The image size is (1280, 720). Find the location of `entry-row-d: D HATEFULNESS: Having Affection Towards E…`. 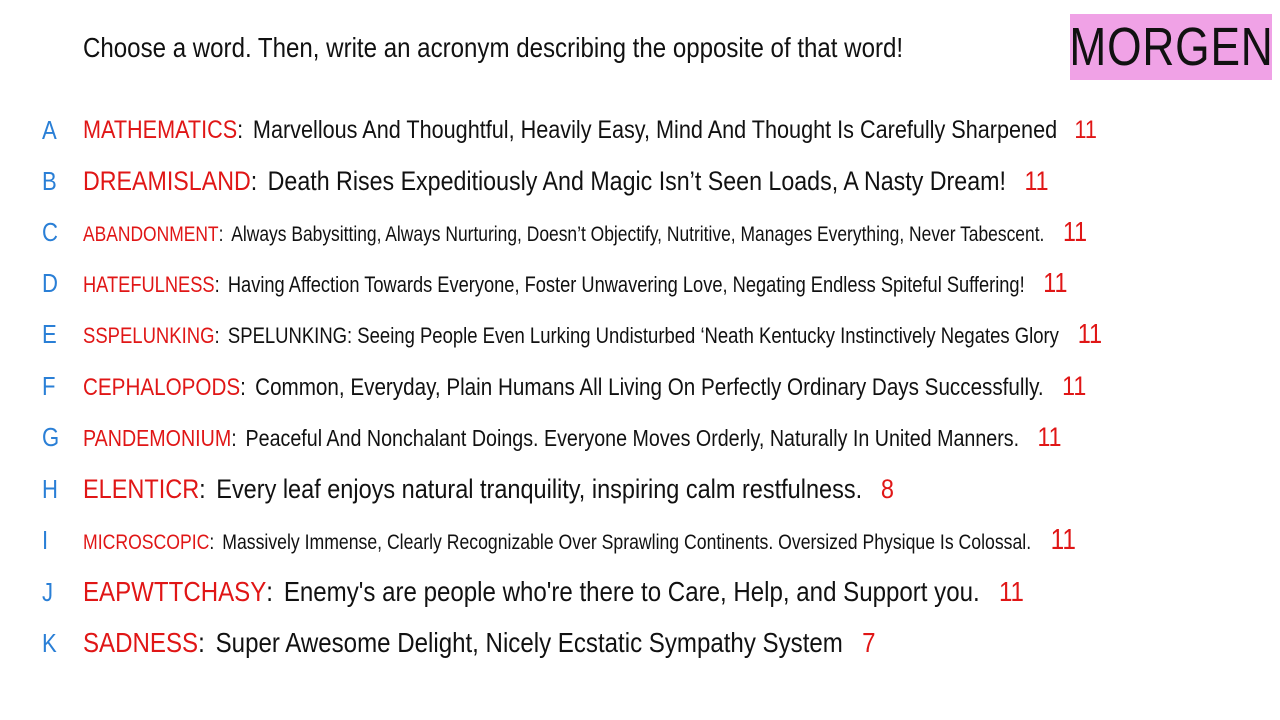

entry-row-d: D HATEFULNESS: Having Affection Towards E… is located at coordinates (640, 283).